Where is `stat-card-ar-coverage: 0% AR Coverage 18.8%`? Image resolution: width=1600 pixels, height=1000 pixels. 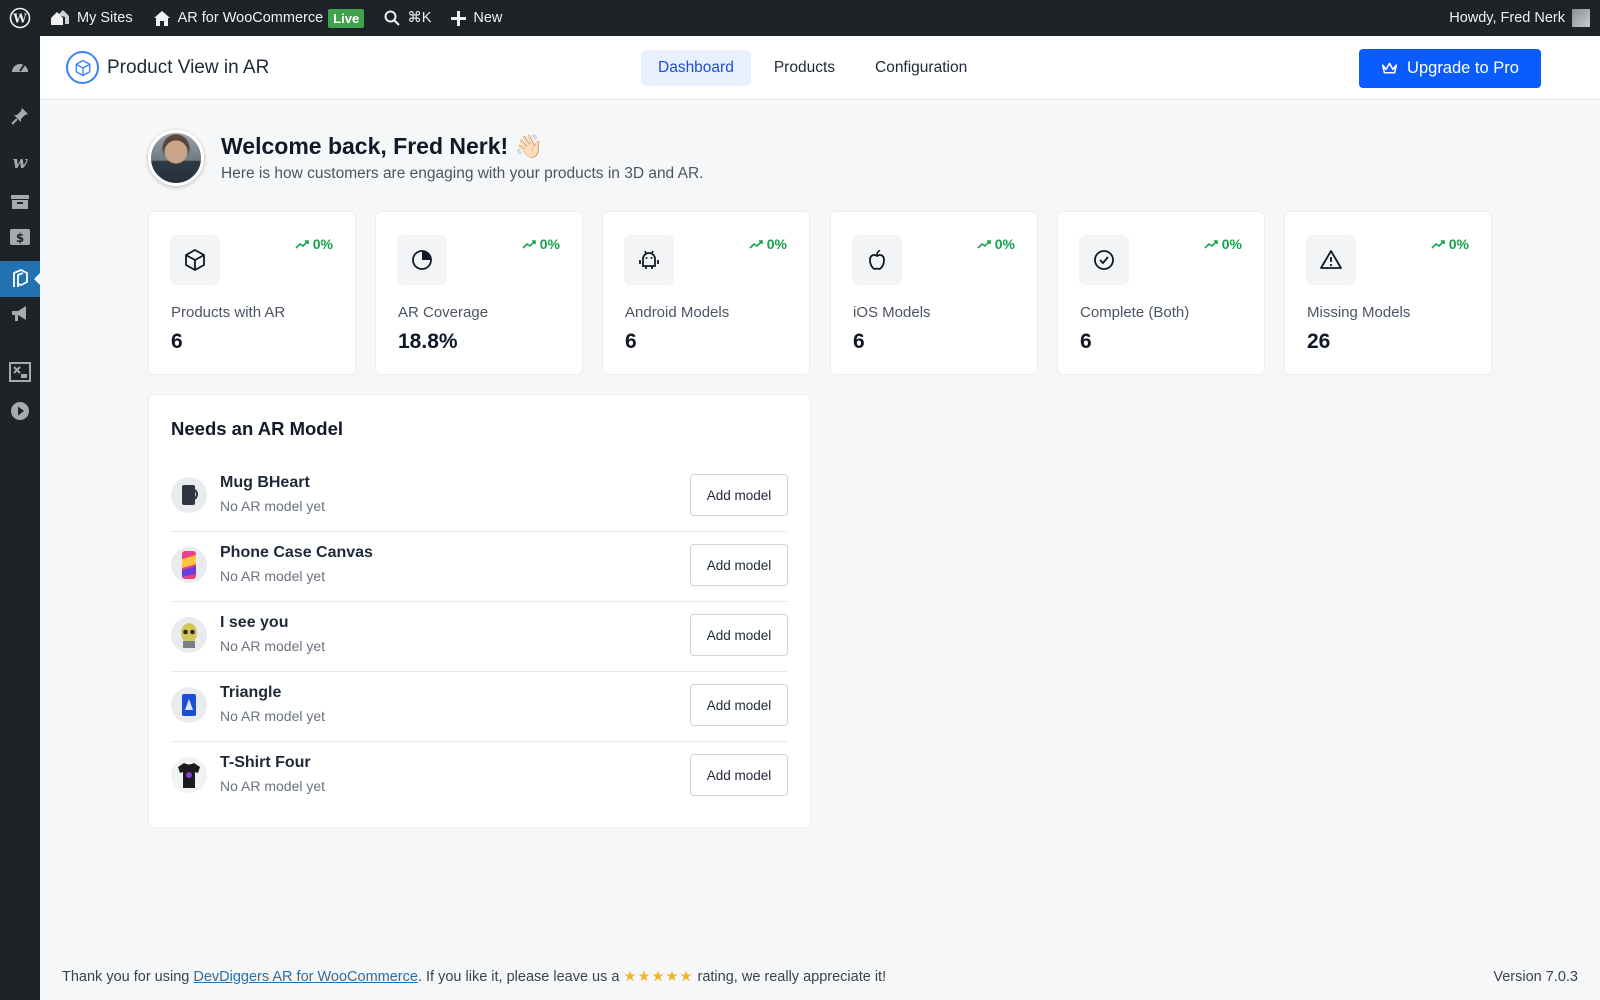
stat-card-ar-coverage: 0% AR Coverage 18.8% is located at coordinates (479, 293).